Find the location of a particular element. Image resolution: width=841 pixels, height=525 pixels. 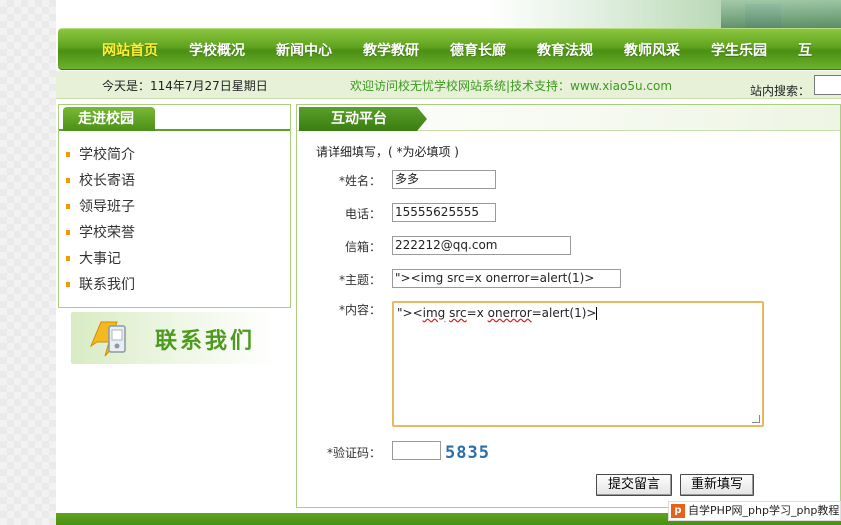

content-spell-onerror: onerror is located at coordinates (509, 313).